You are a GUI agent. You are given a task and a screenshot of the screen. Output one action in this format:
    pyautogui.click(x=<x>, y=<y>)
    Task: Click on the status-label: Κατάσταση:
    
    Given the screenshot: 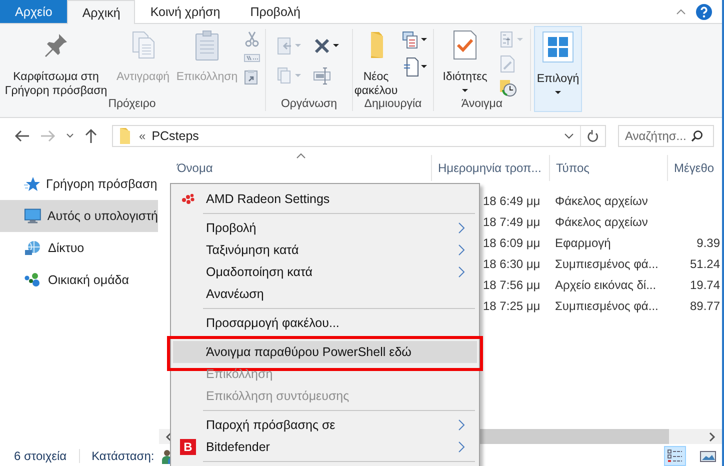 What is the action you would take?
    pyautogui.click(x=123, y=456)
    